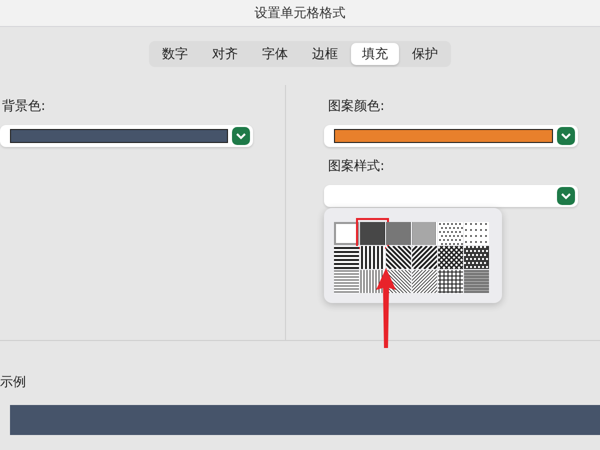 The width and height of the screenshot is (600, 450). I want to click on tab: 数字, so click(175, 54).